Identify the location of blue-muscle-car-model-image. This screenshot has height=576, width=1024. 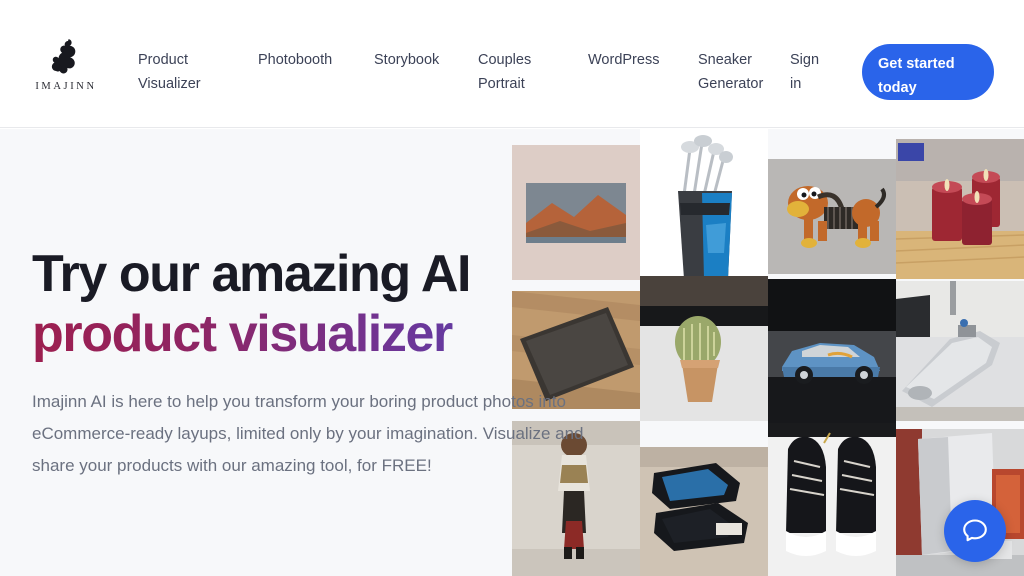
(832, 354).